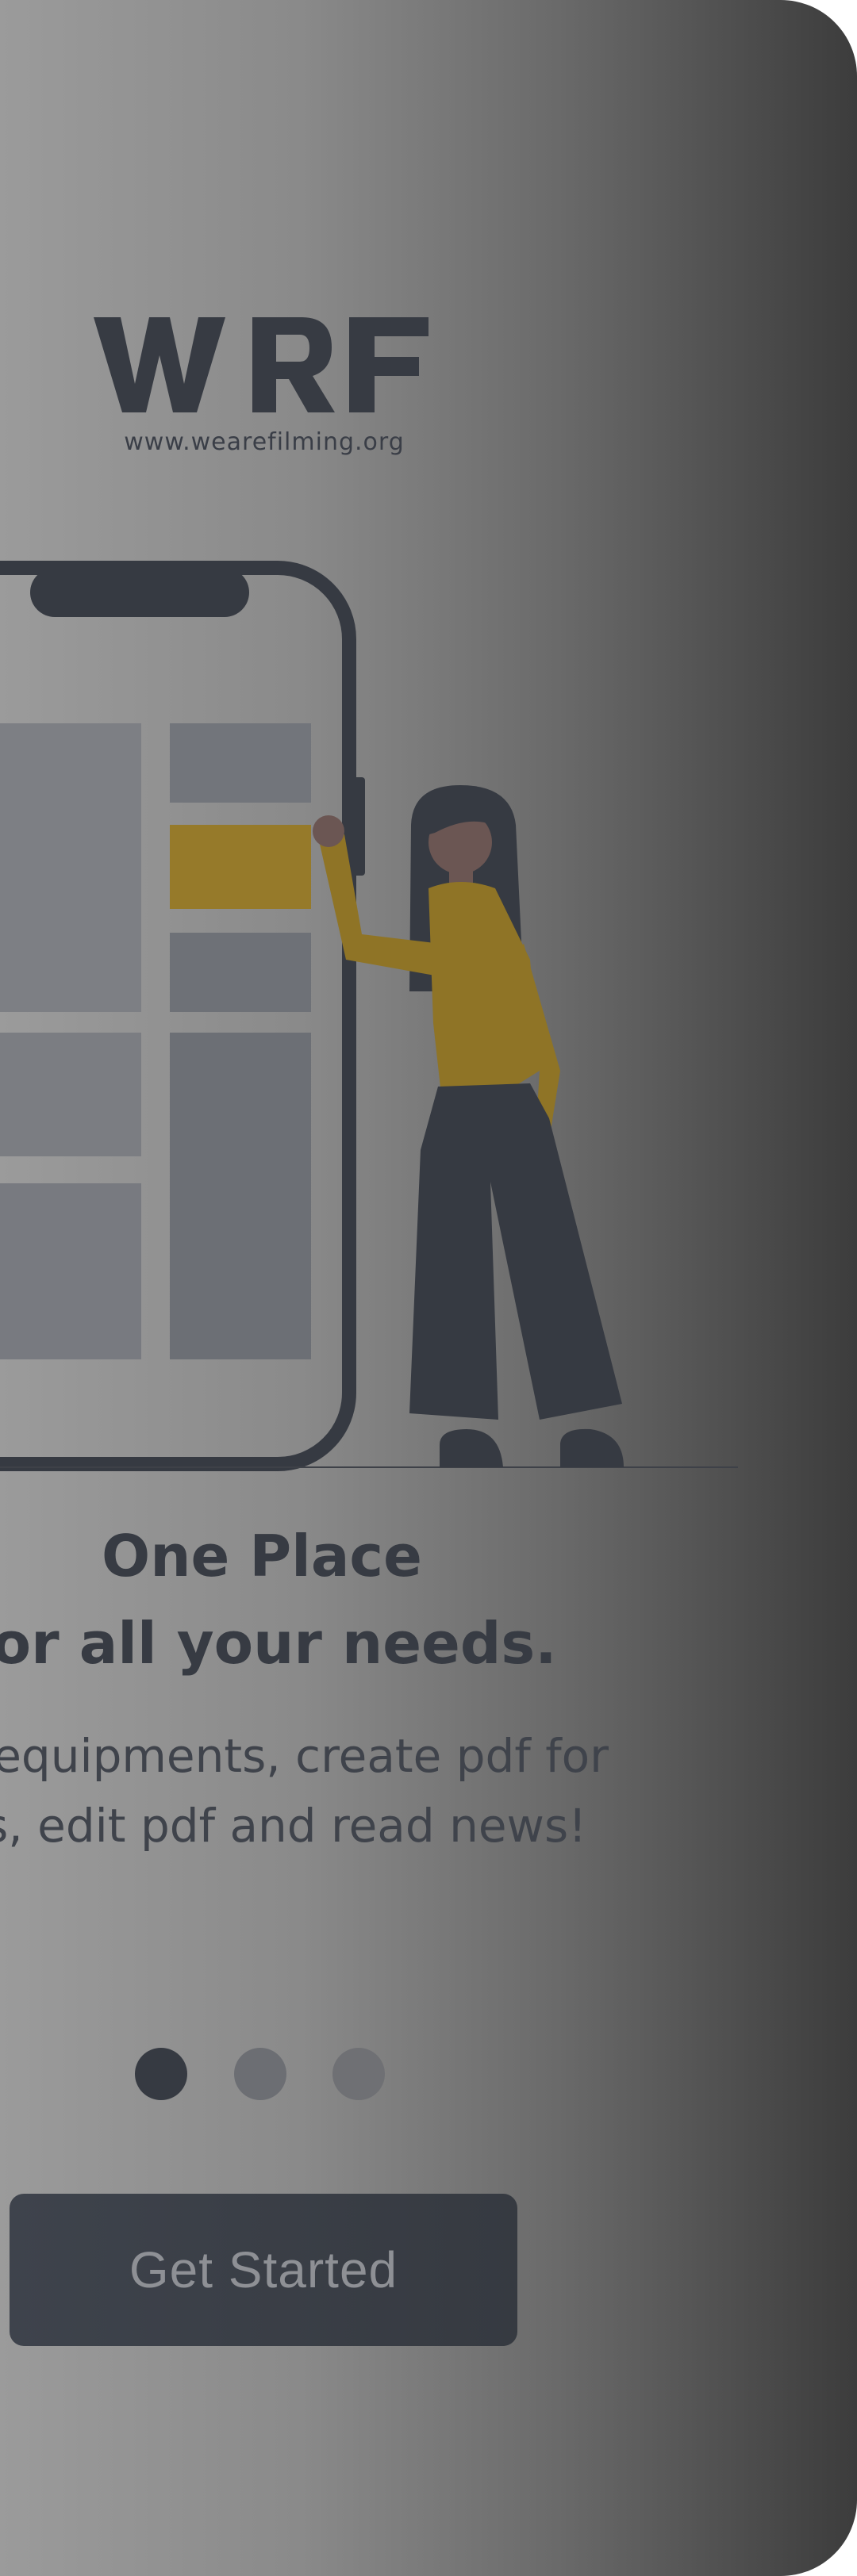 This screenshot has height=2576, width=857. I want to click on page-indicator-dot-active, so click(161, 2074).